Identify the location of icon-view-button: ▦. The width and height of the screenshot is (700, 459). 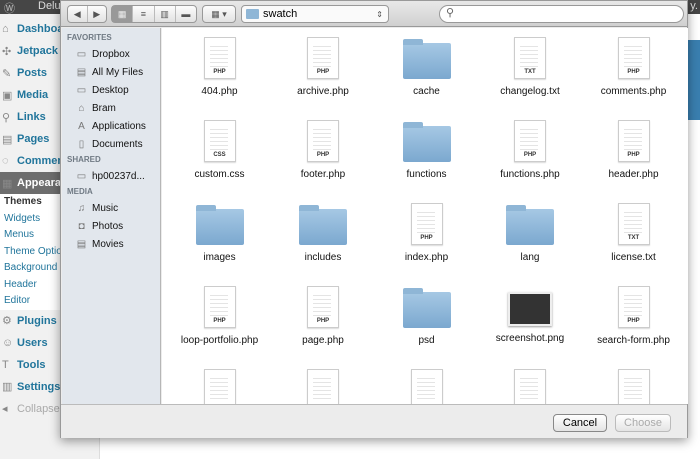
(123, 14).